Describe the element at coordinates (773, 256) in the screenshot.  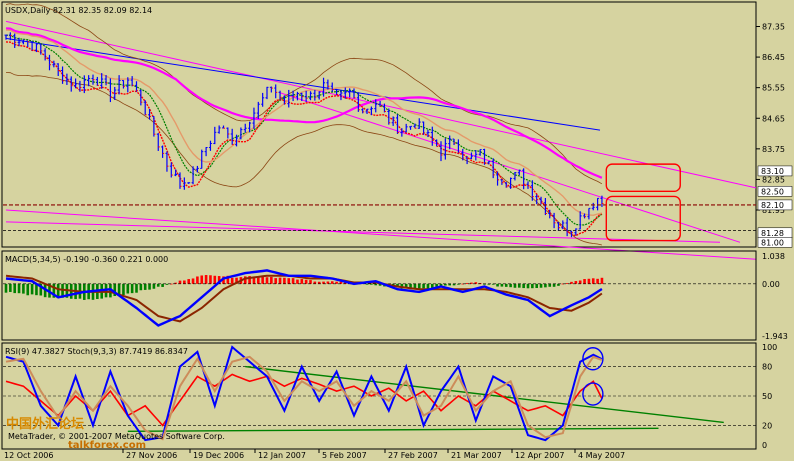
I see `macd-tick-label: 1.038` at that location.